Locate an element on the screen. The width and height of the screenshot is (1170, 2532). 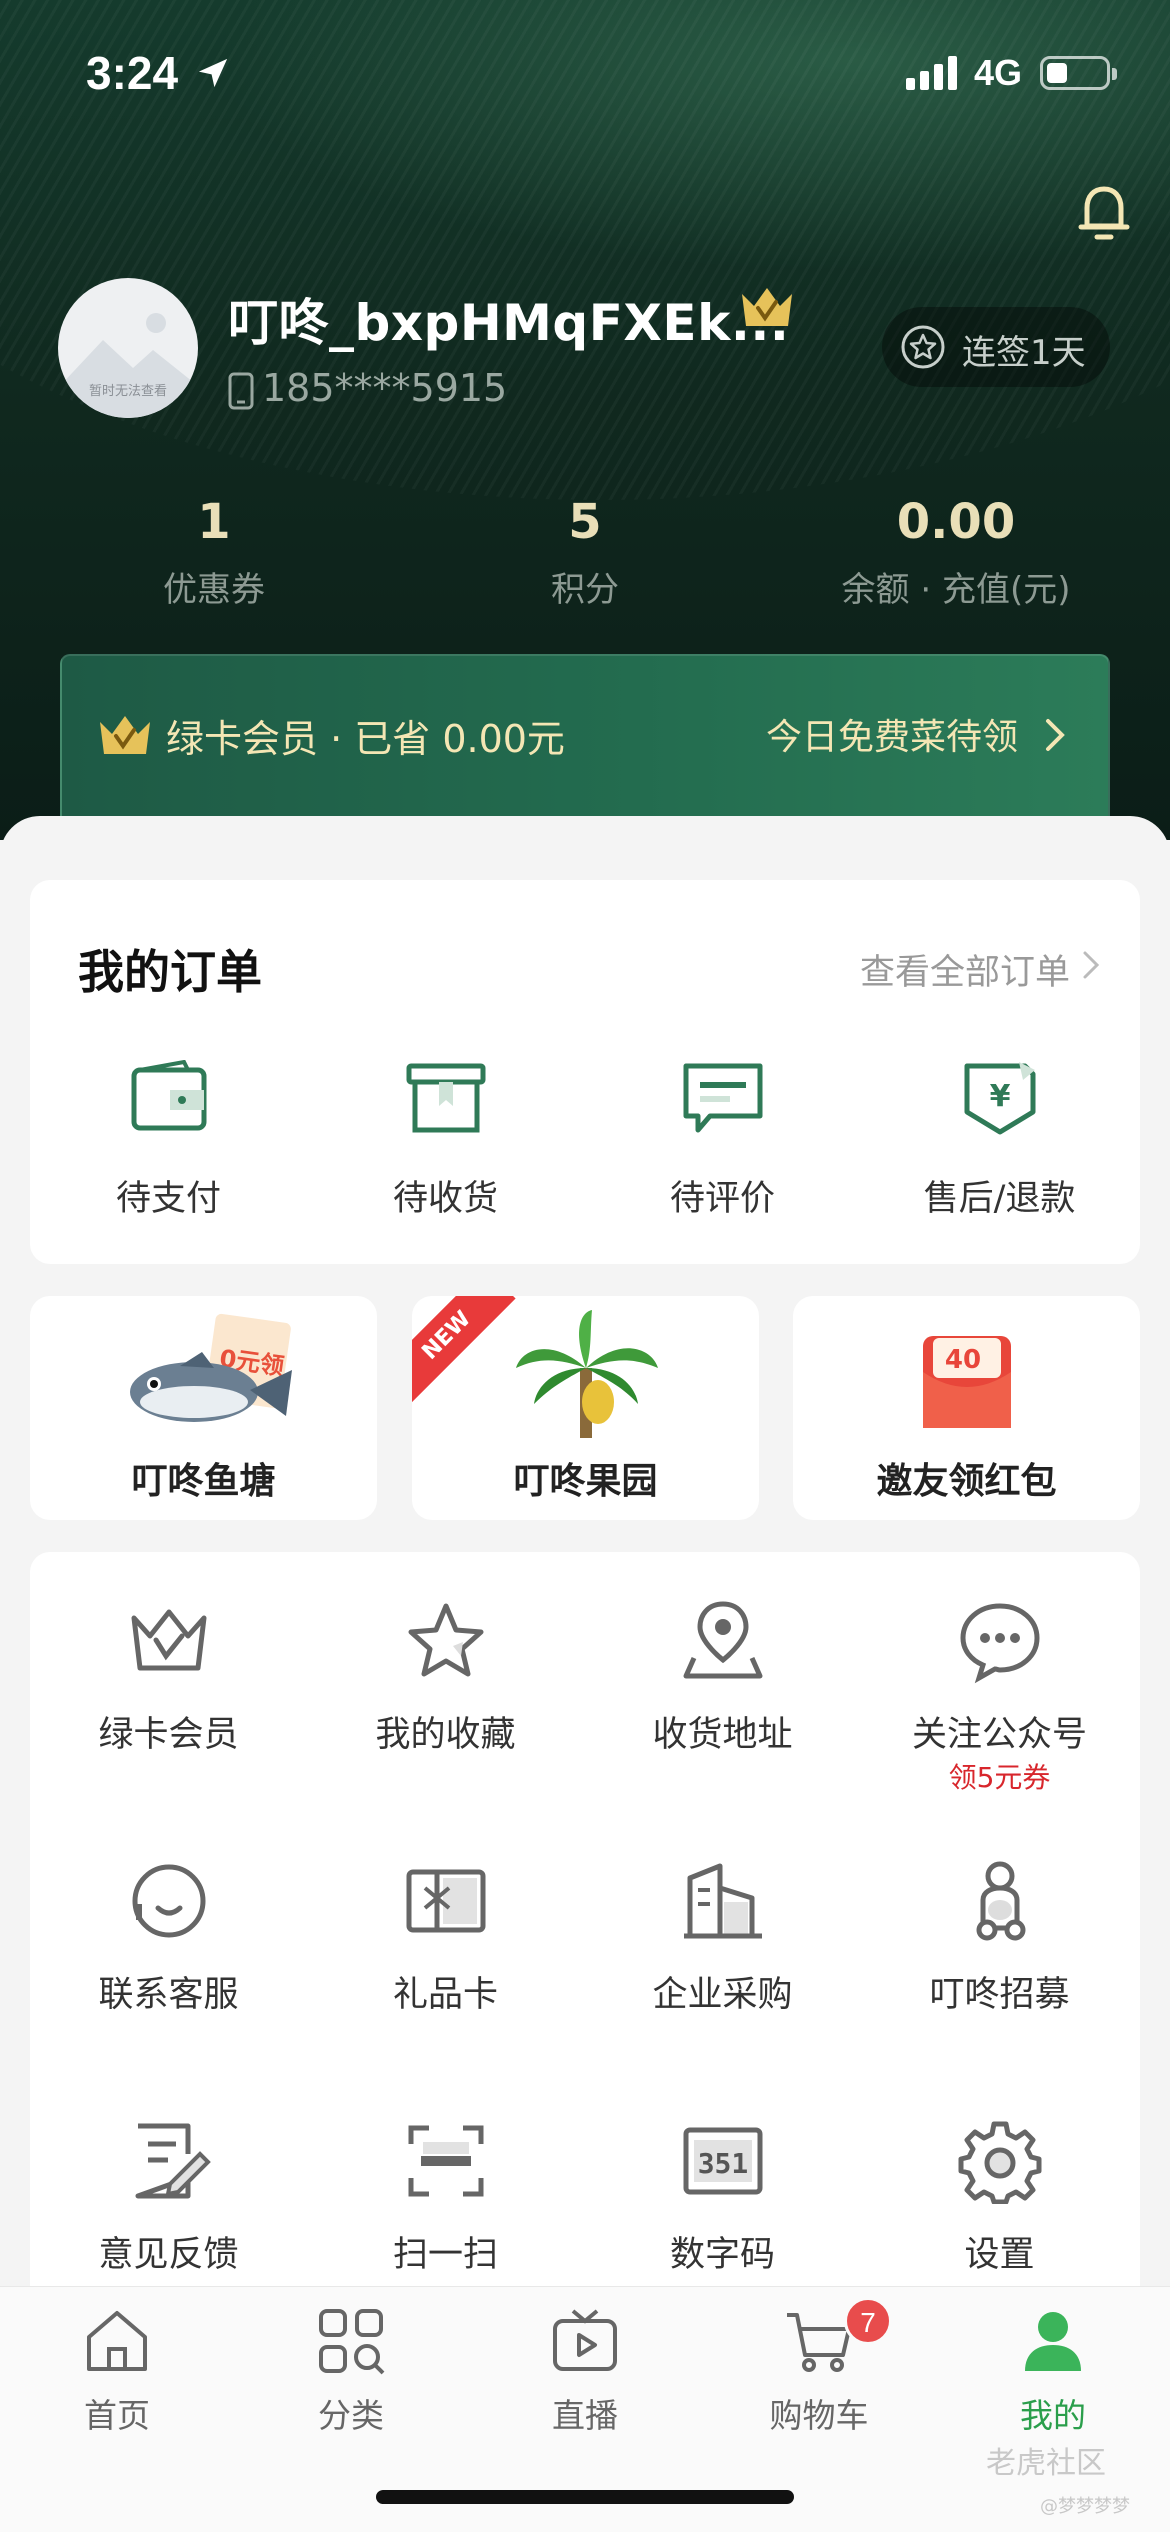
refund-icon: ¥ is located at coordinates (1000, 1098).